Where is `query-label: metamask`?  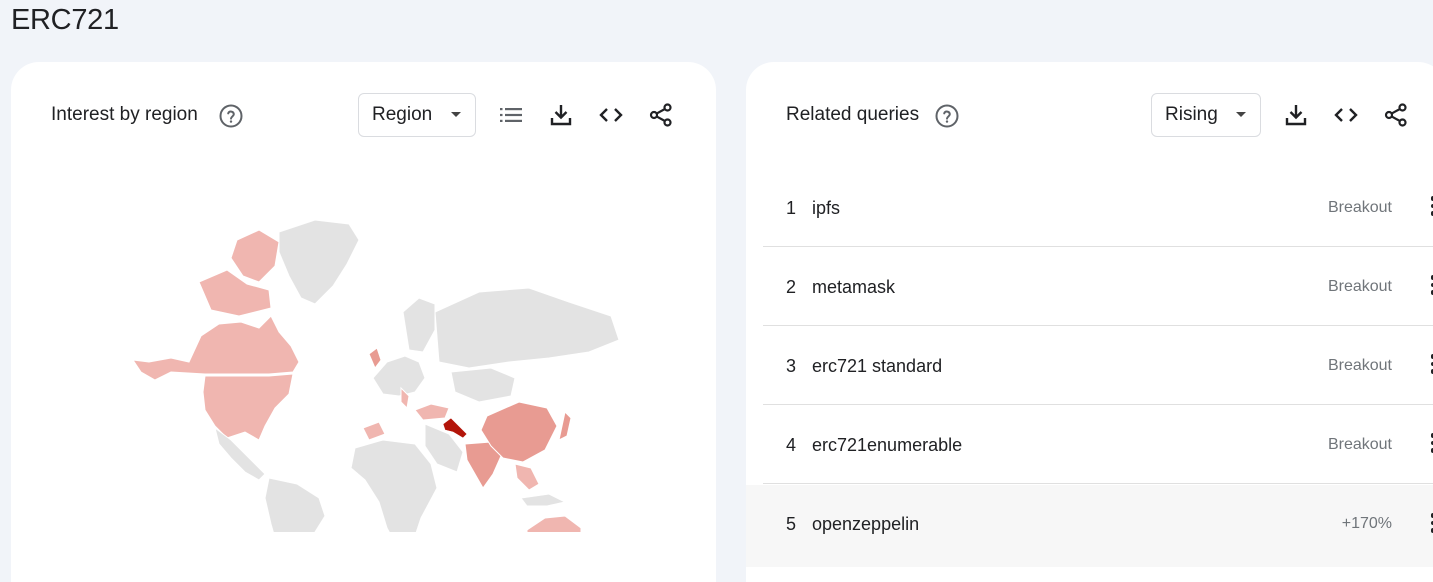
query-label: metamask is located at coordinates (854, 287).